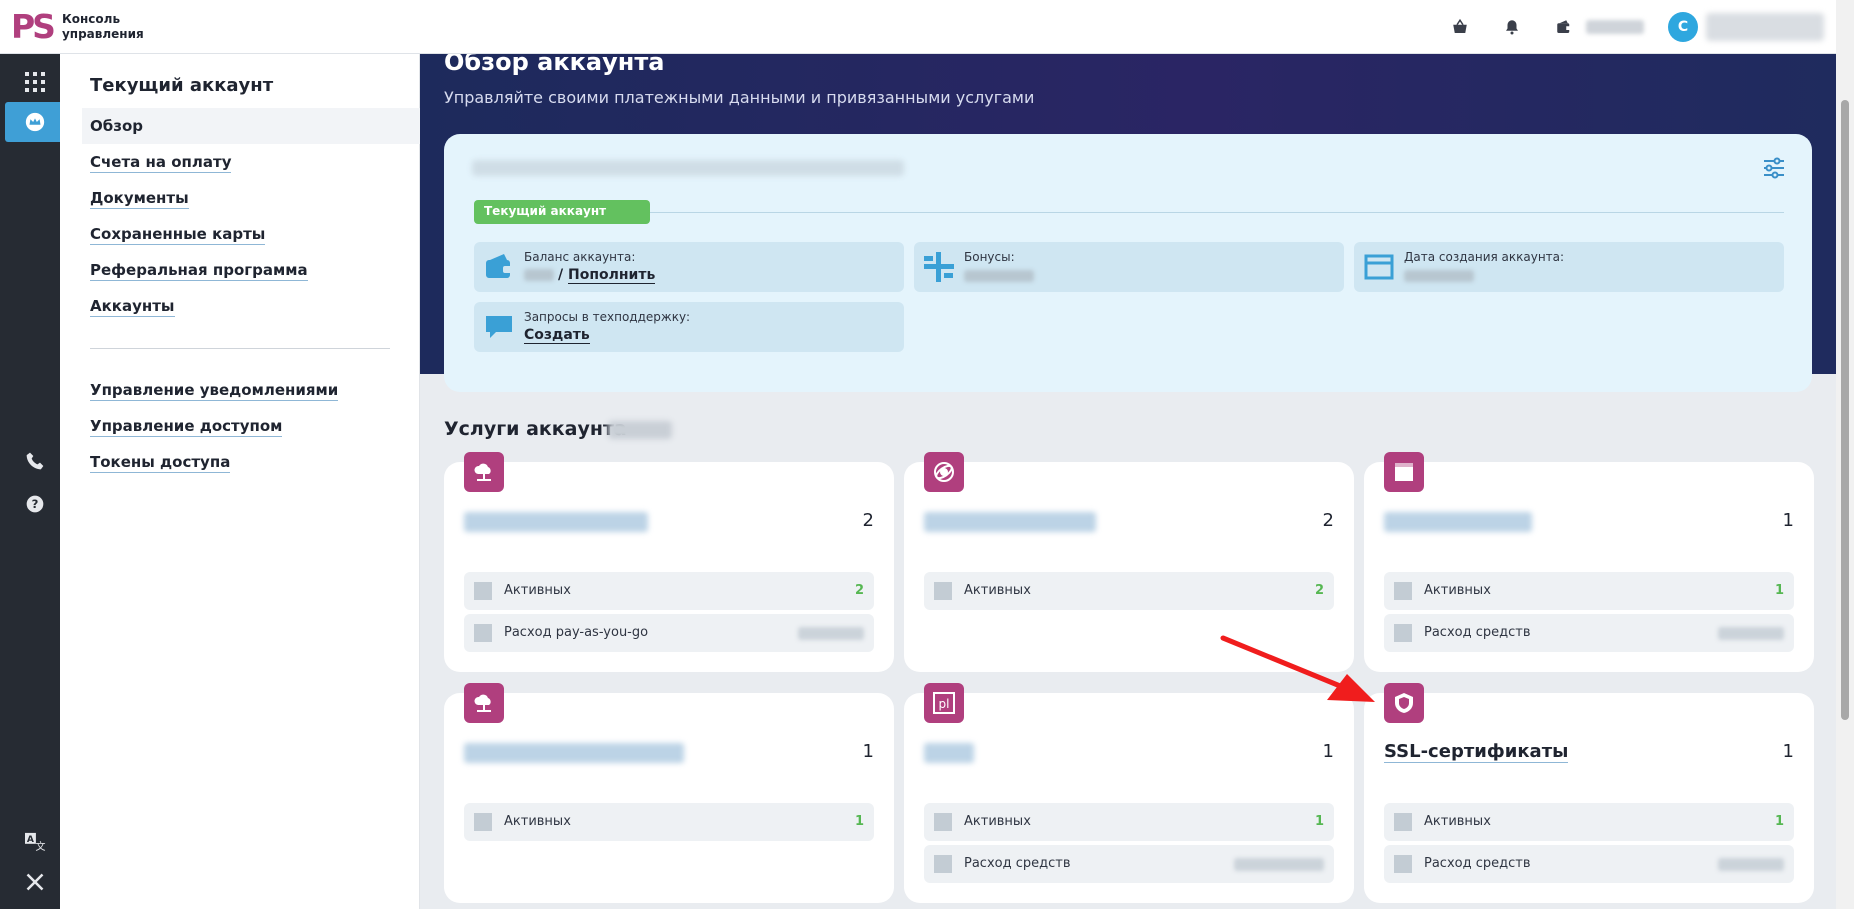 This screenshot has height=909, width=1854. What do you see at coordinates (484, 472) in the screenshot?
I see `cloud-server-icon` at bounding box center [484, 472].